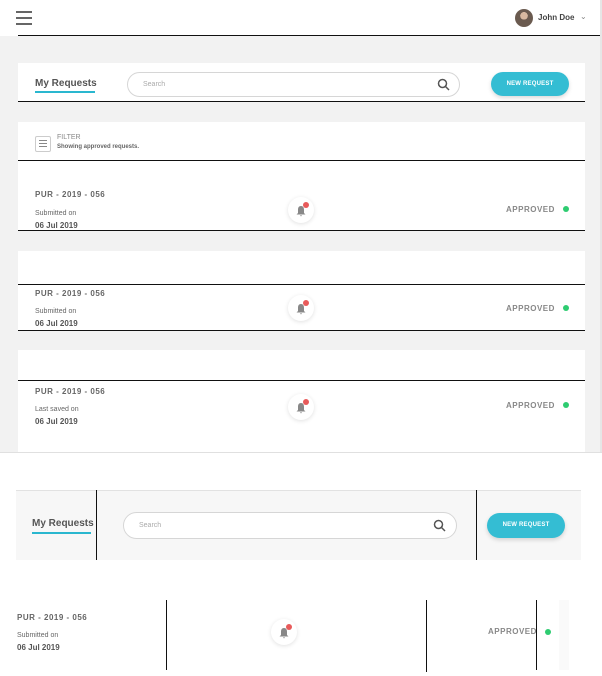 This screenshot has width=602, height=676. I want to click on top-bar: John Doe ⌄, so click(301, 18).